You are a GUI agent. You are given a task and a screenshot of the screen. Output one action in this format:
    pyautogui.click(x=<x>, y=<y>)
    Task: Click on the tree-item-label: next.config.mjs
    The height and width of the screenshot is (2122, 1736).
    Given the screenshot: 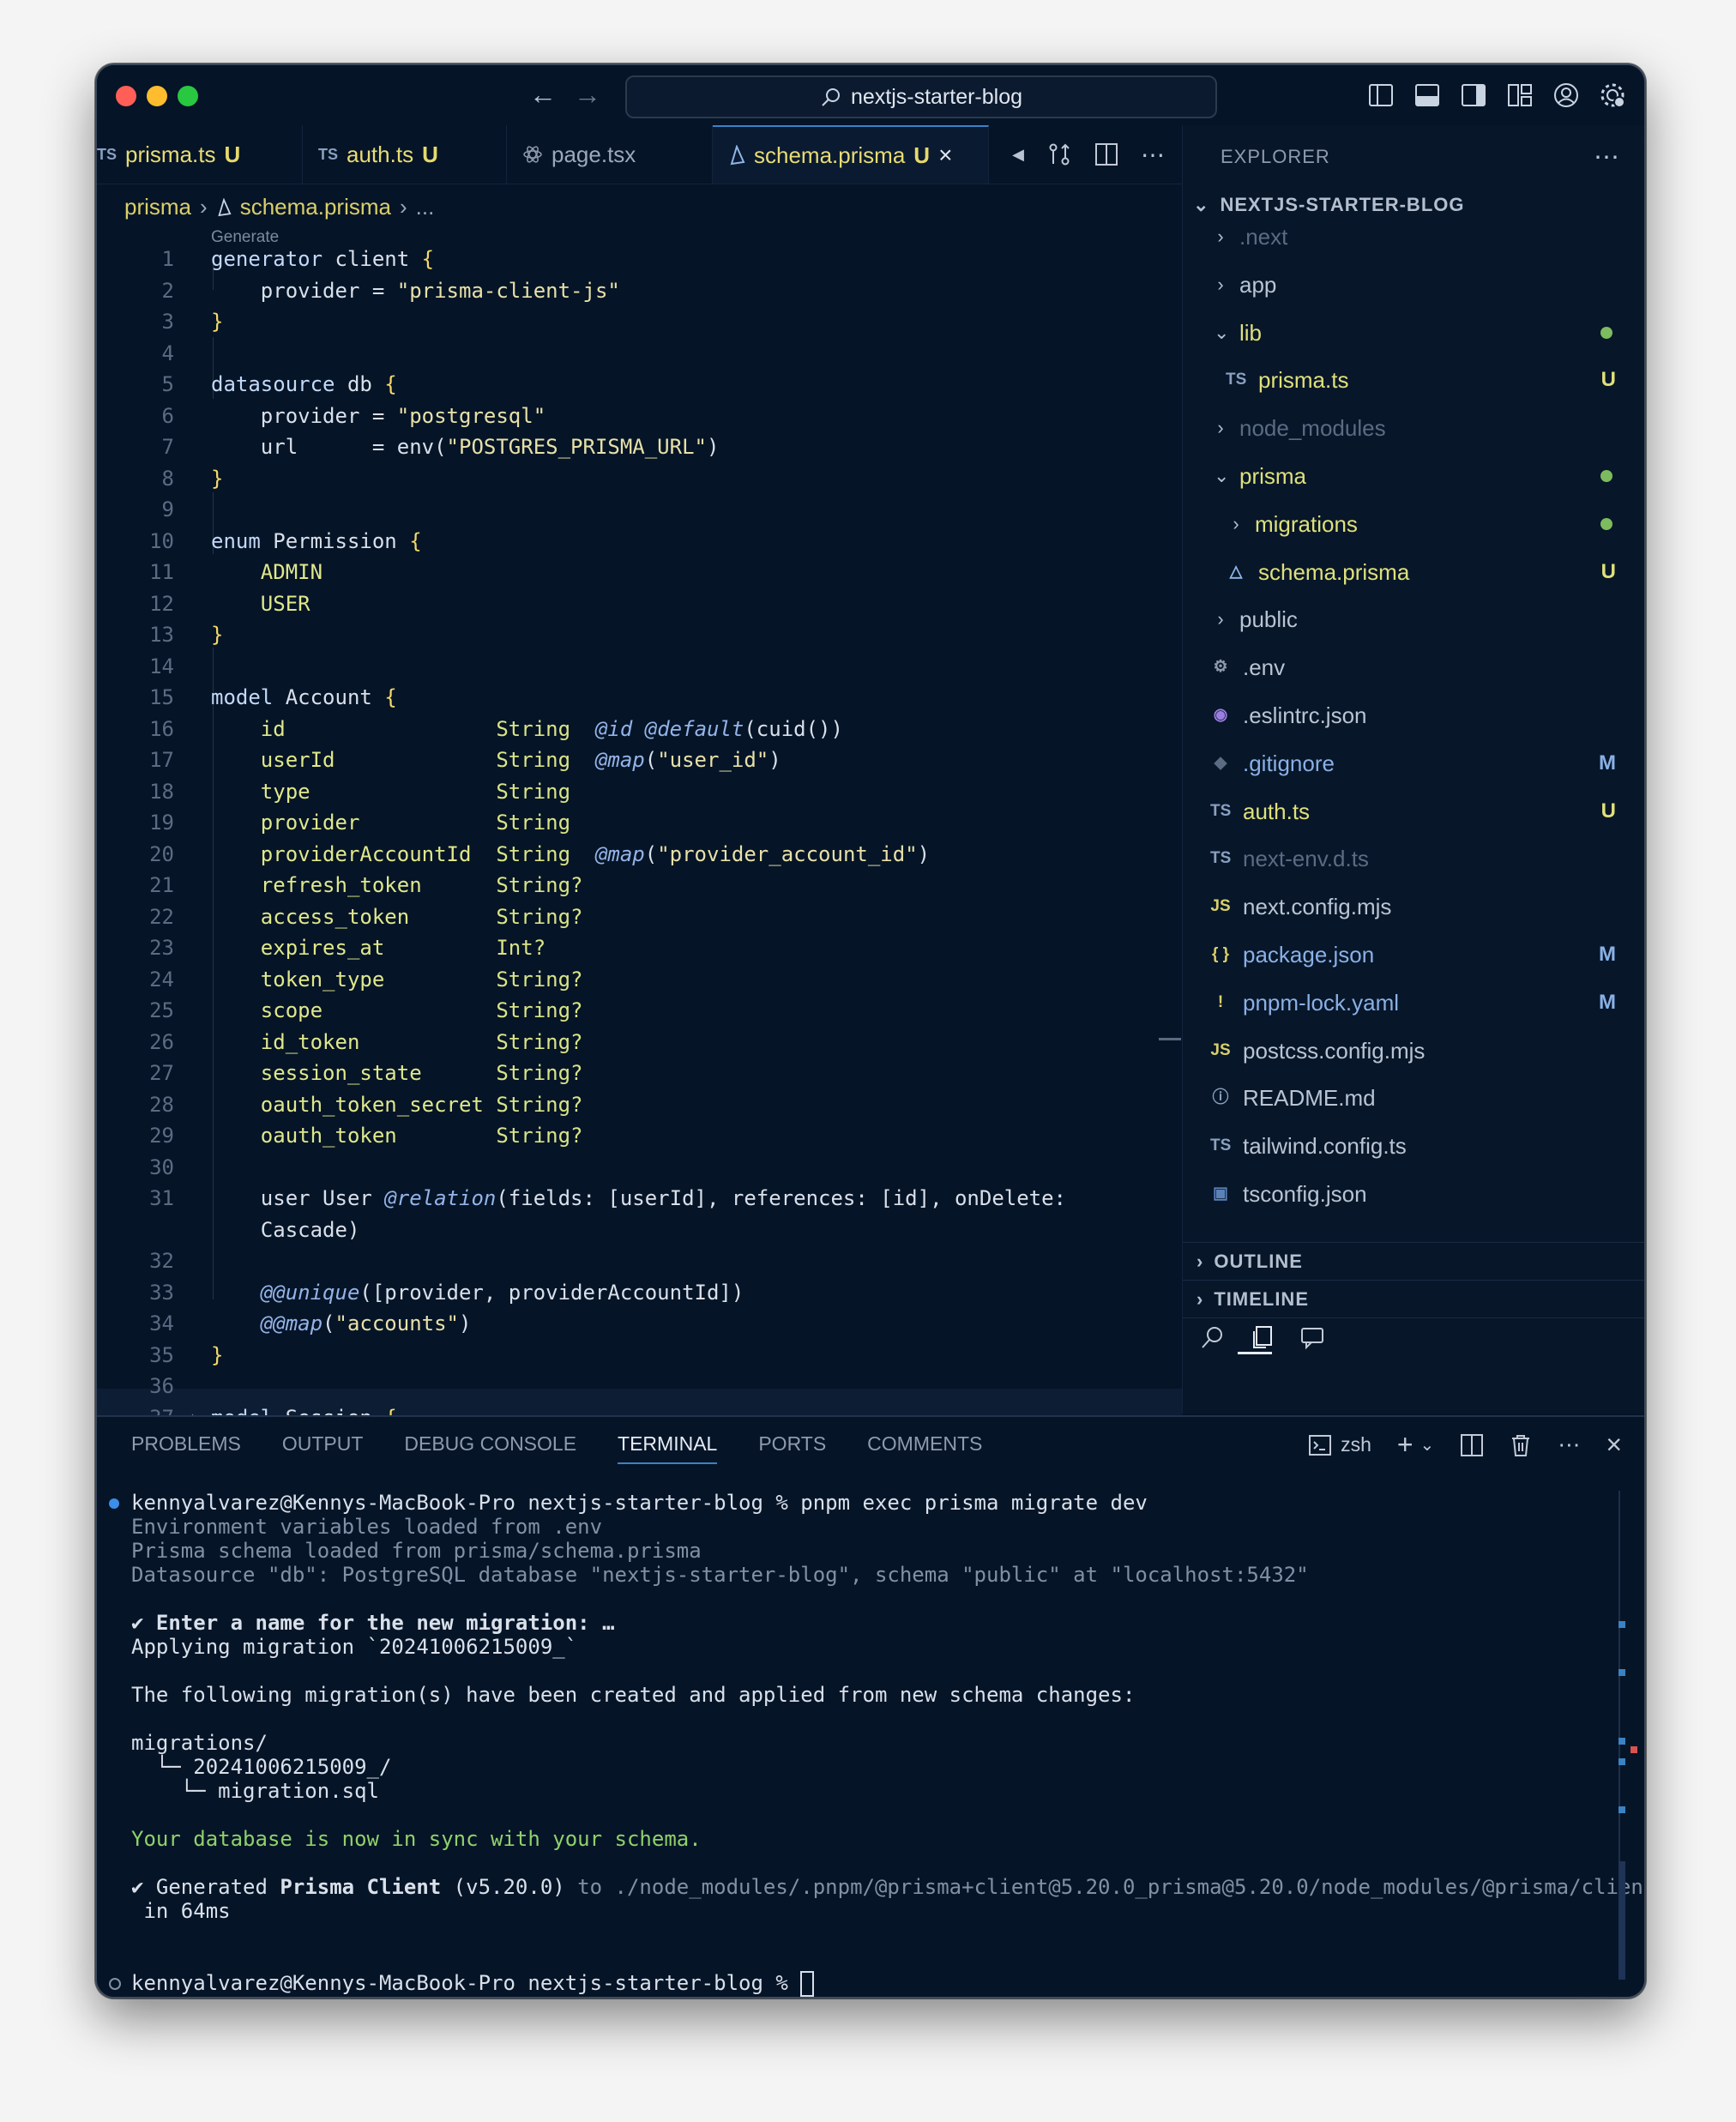 What is the action you would take?
    pyautogui.click(x=1317, y=907)
    